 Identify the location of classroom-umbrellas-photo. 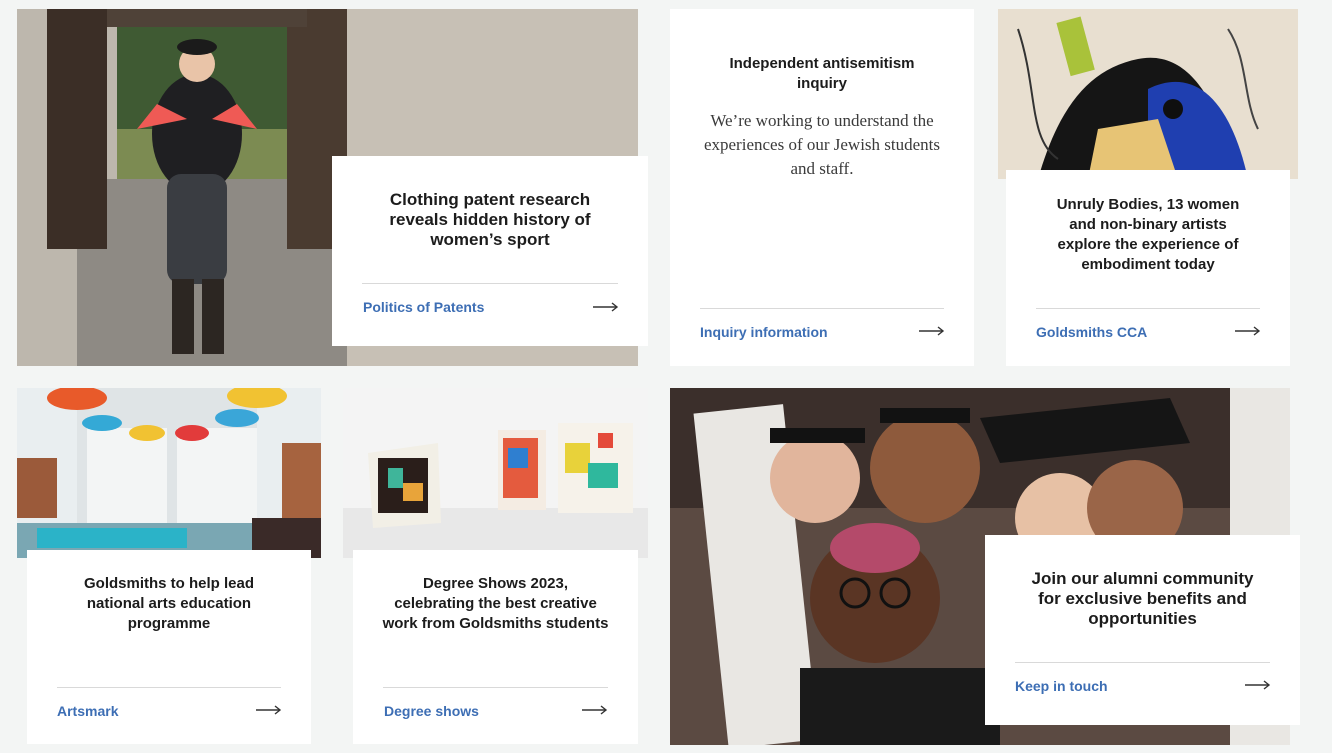
(169, 473).